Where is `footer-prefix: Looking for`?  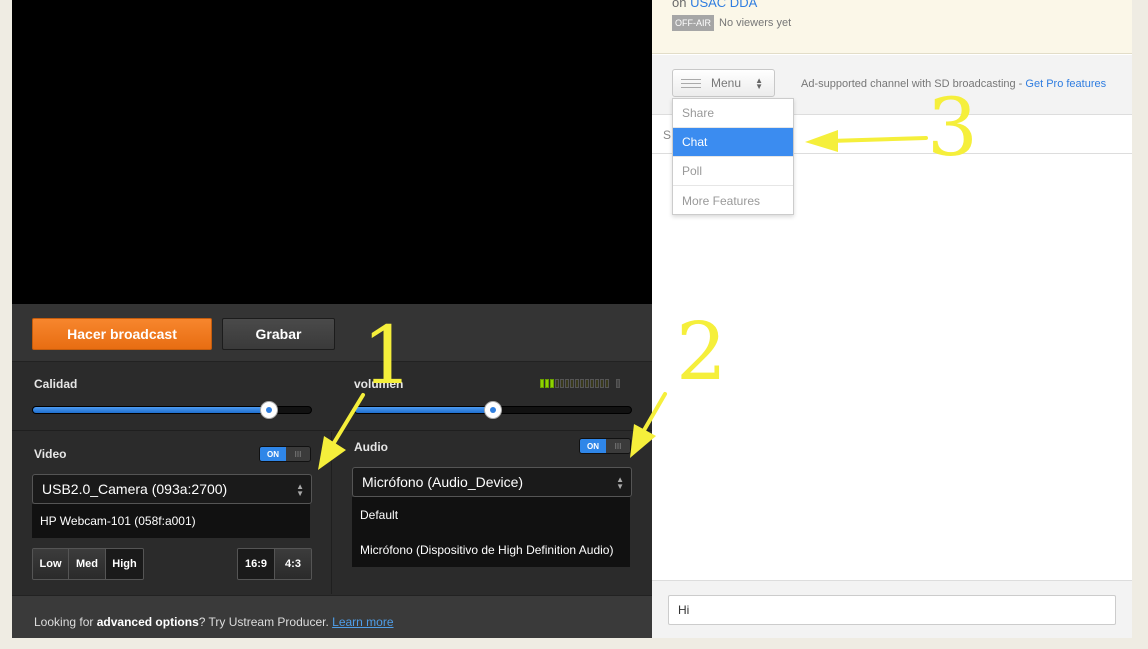 footer-prefix: Looking for is located at coordinates (65, 622).